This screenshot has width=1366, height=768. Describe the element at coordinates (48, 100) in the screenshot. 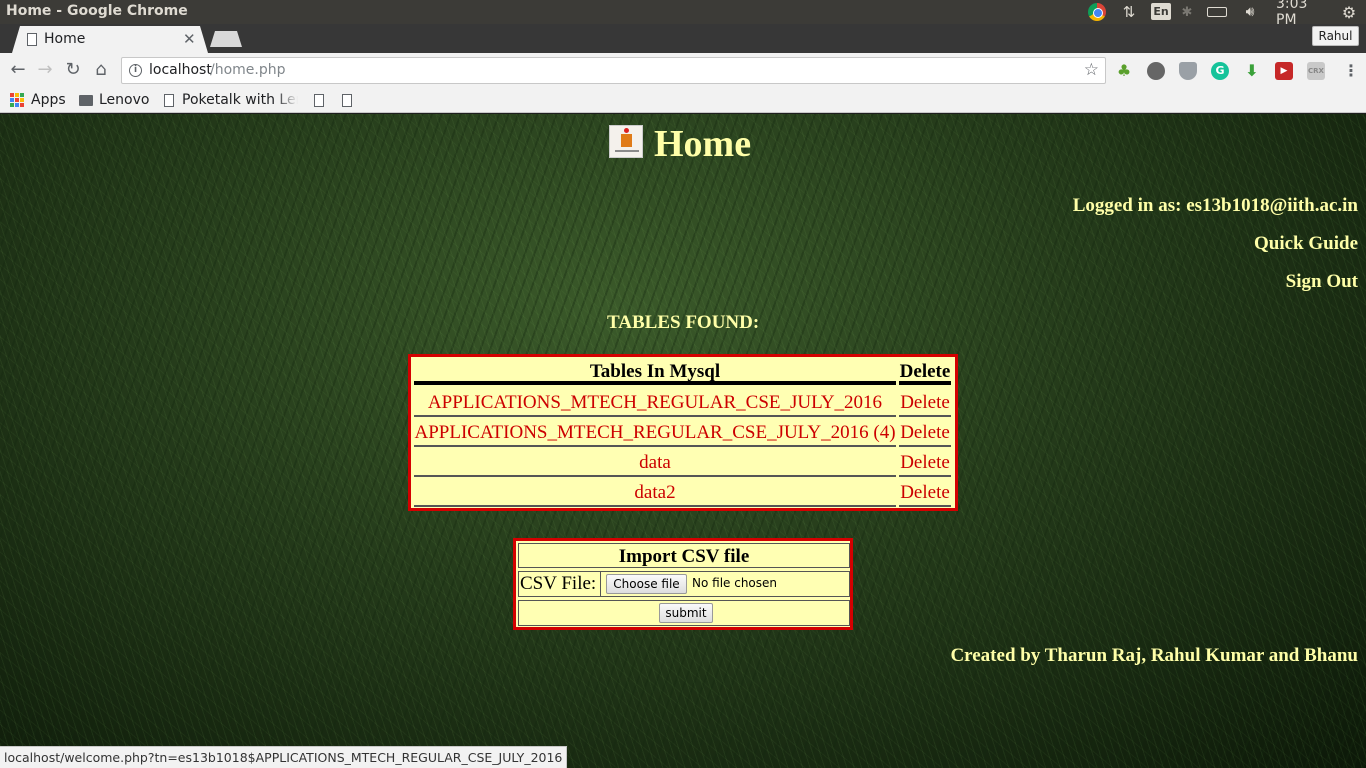

I see `bookmark-apps-label: Apps` at that location.